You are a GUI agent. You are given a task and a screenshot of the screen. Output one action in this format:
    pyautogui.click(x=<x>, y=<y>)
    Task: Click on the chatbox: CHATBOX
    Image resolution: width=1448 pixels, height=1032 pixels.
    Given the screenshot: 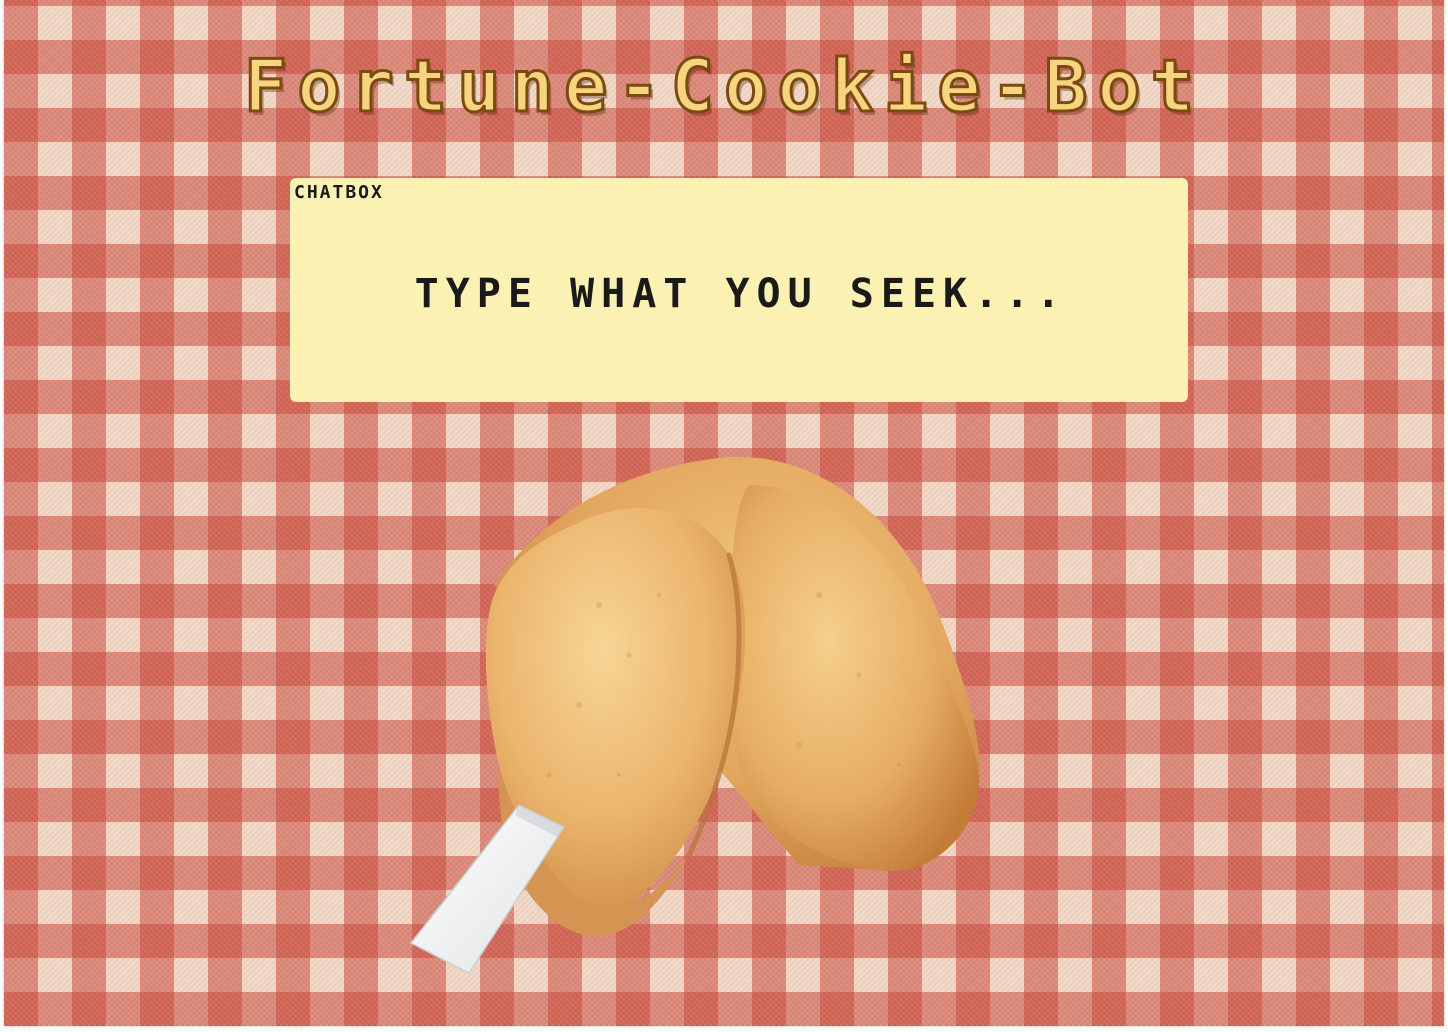 What is the action you would take?
    pyautogui.click(x=739, y=290)
    